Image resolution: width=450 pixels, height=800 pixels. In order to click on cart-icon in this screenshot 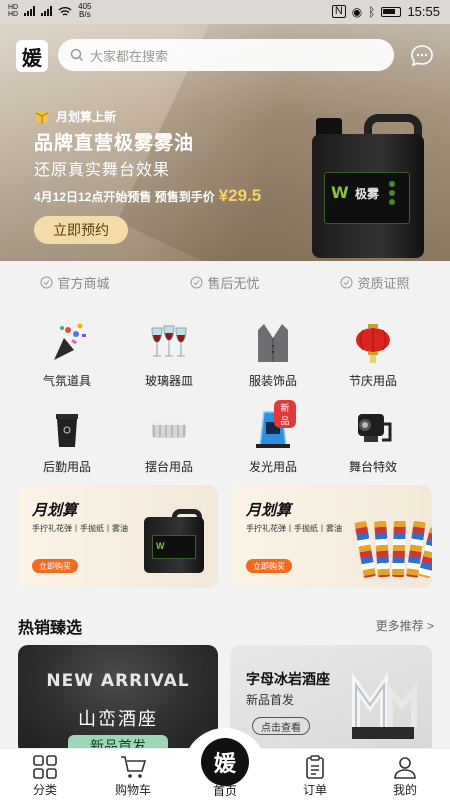, I will do `click(134, 767)`.